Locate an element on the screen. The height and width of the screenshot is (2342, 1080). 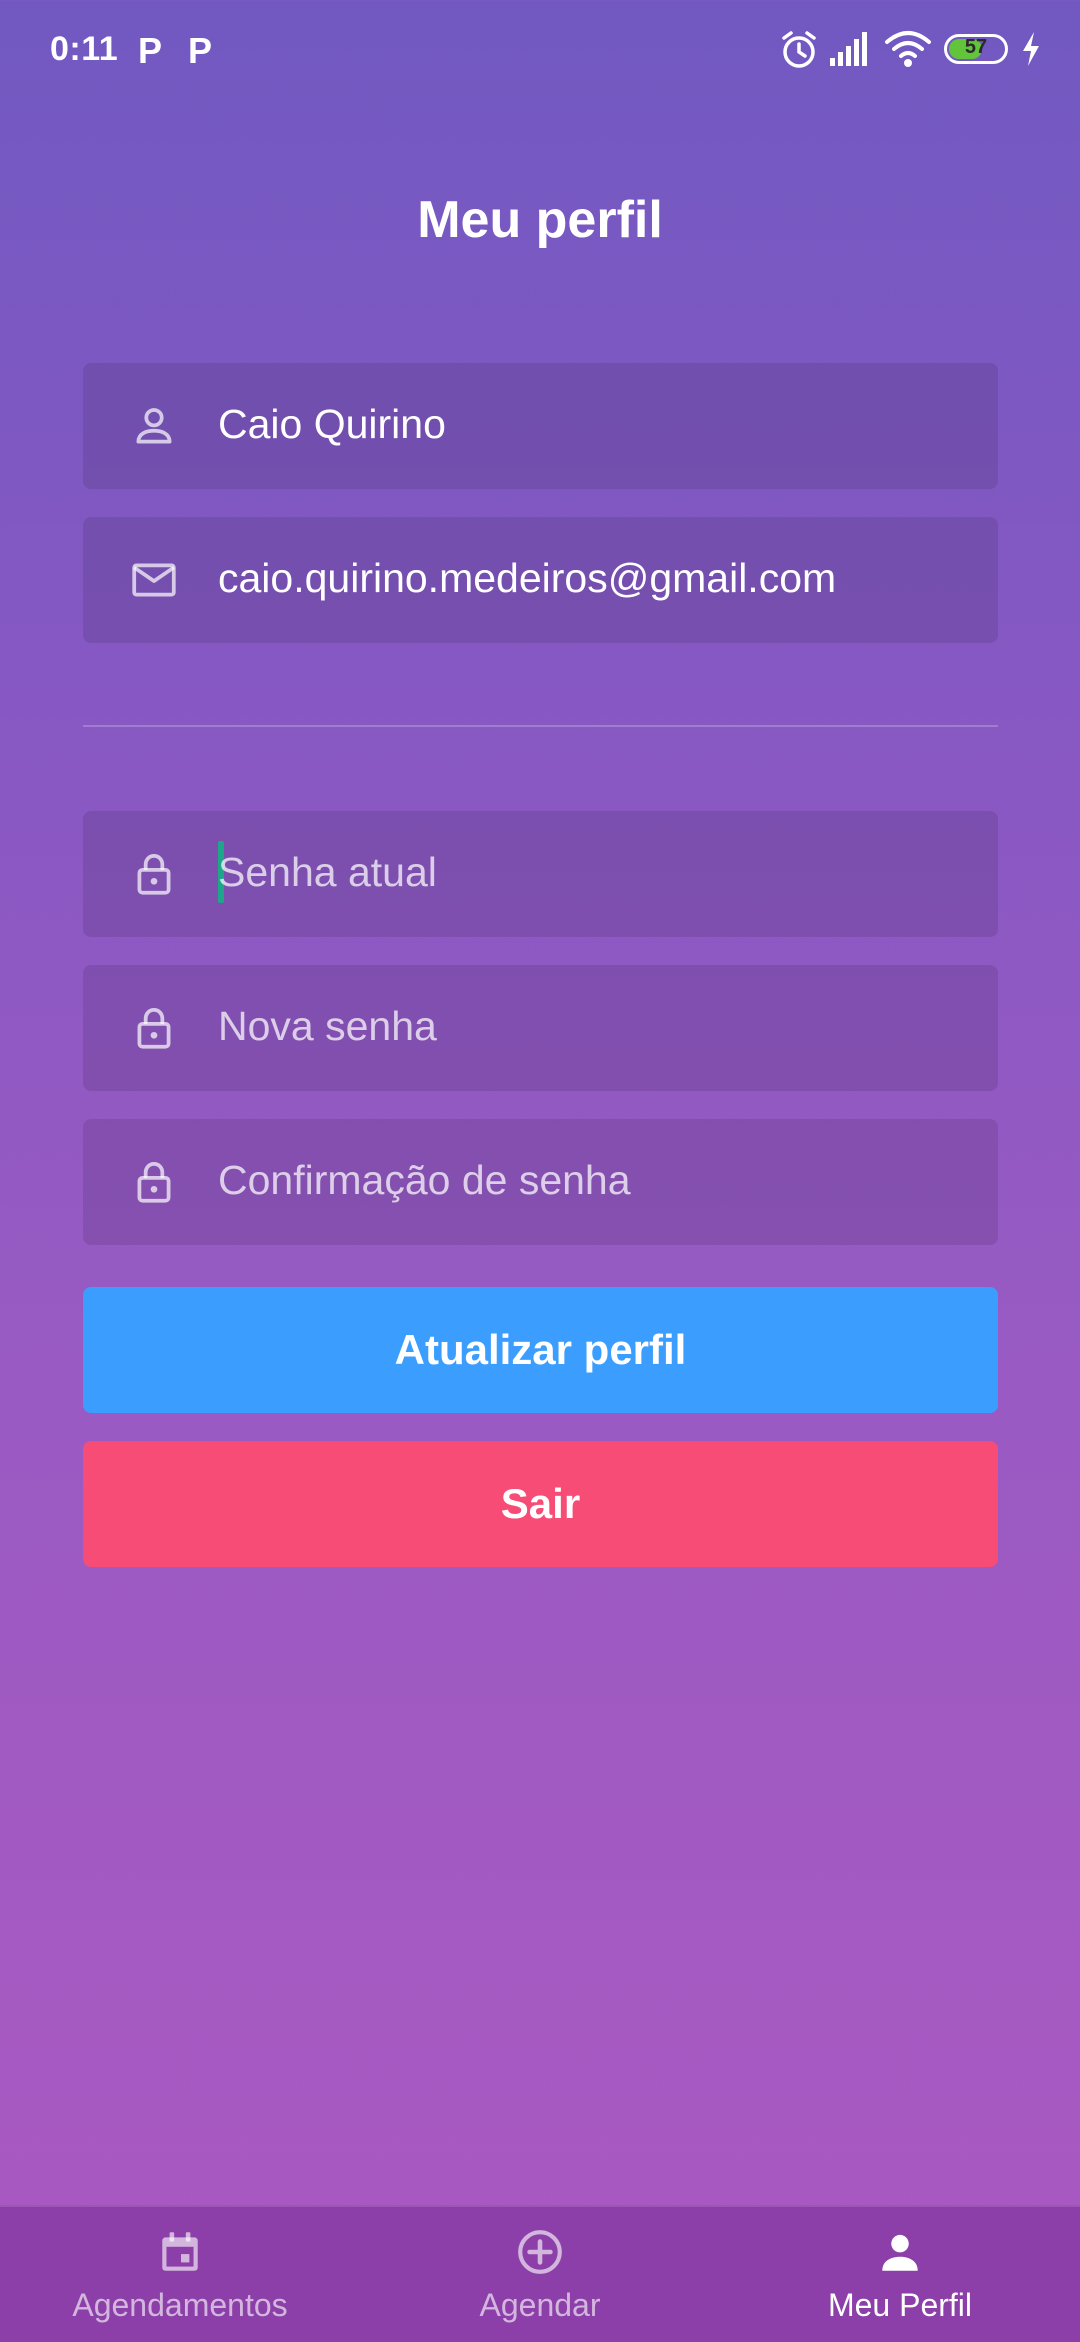
new-password-input: Nova senha is located at coordinates (327, 1026).